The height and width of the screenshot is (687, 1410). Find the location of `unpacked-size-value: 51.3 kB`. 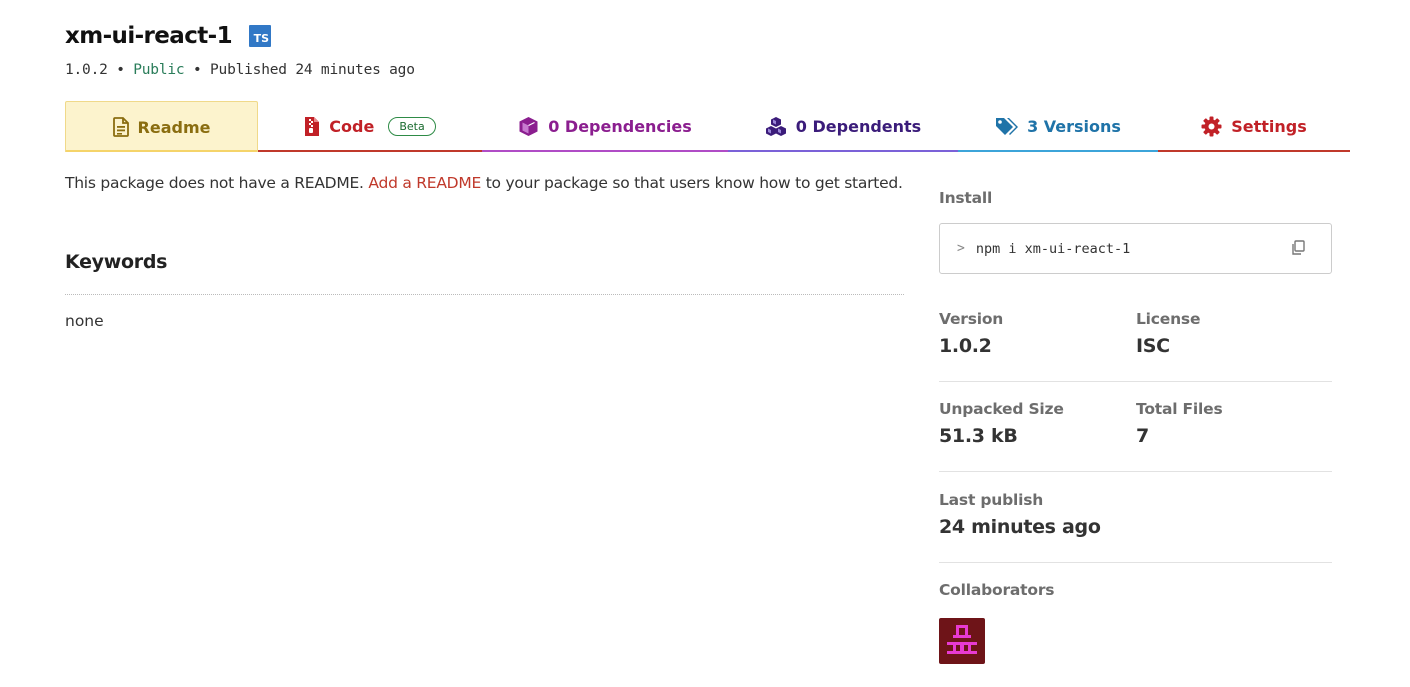

unpacked-size-value: 51.3 kB is located at coordinates (978, 436).